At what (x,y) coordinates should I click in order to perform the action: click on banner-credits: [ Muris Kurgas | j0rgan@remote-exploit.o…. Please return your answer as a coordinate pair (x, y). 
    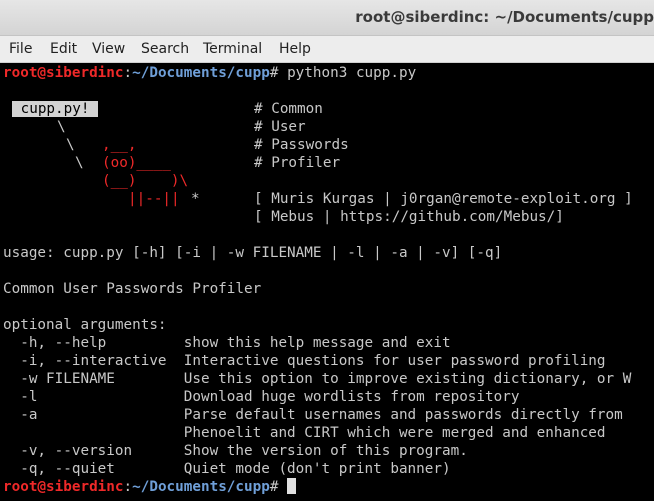
    Looking at the image, I should click on (443, 199).